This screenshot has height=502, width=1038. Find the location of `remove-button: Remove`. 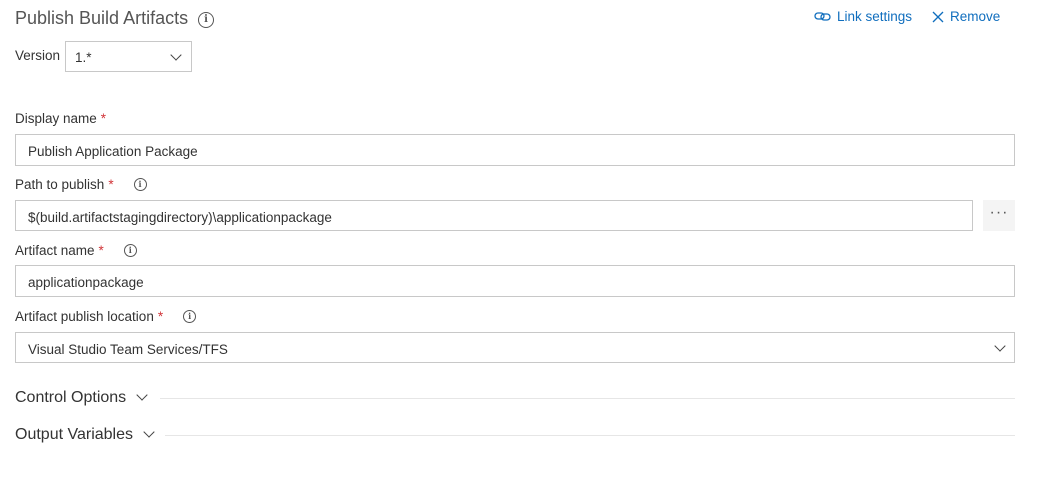

remove-button: Remove is located at coordinates (966, 16).